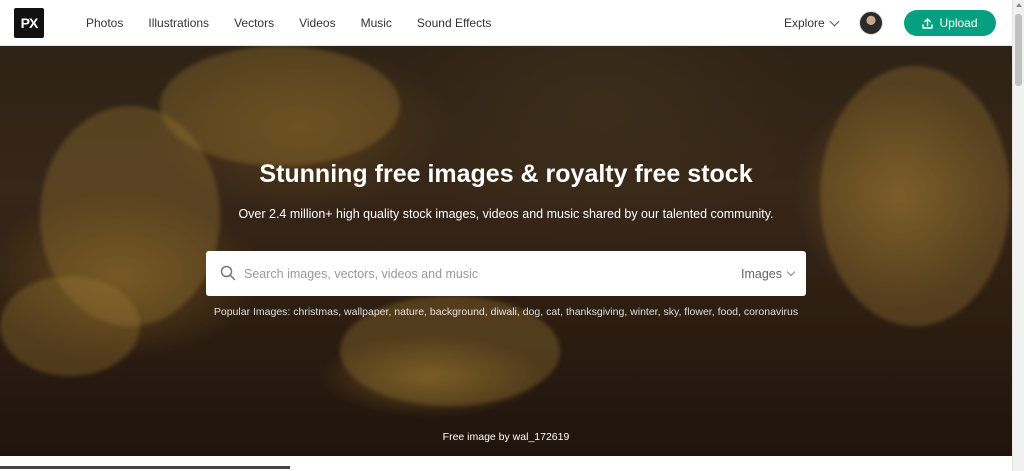  What do you see at coordinates (643, 312) in the screenshot?
I see `popular-tag: winter` at bounding box center [643, 312].